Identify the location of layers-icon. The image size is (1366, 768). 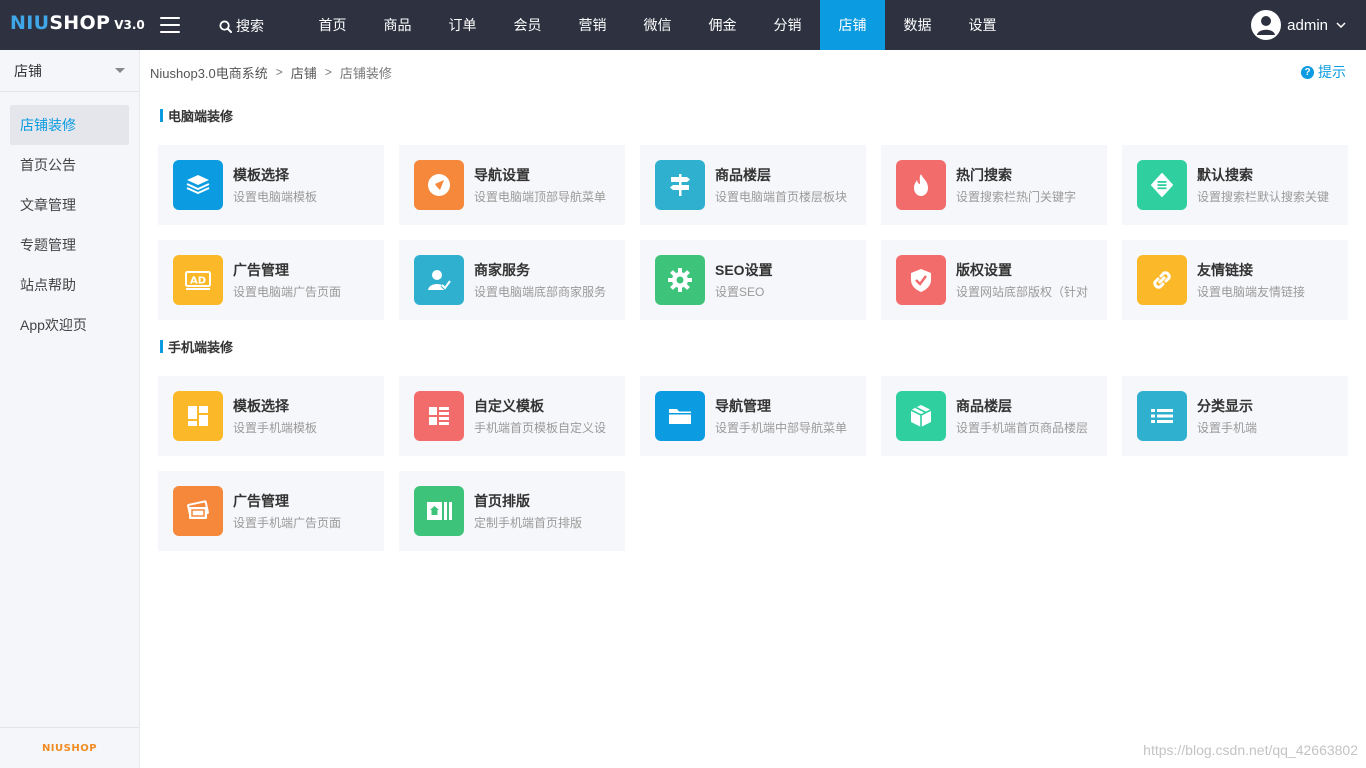
(198, 185).